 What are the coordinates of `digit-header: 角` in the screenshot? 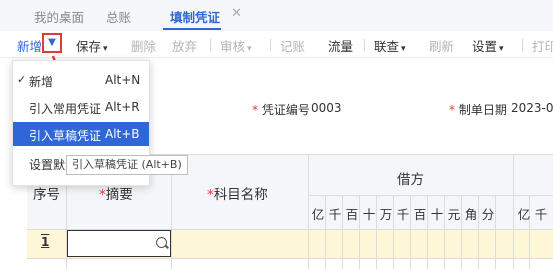 It's located at (471, 214).